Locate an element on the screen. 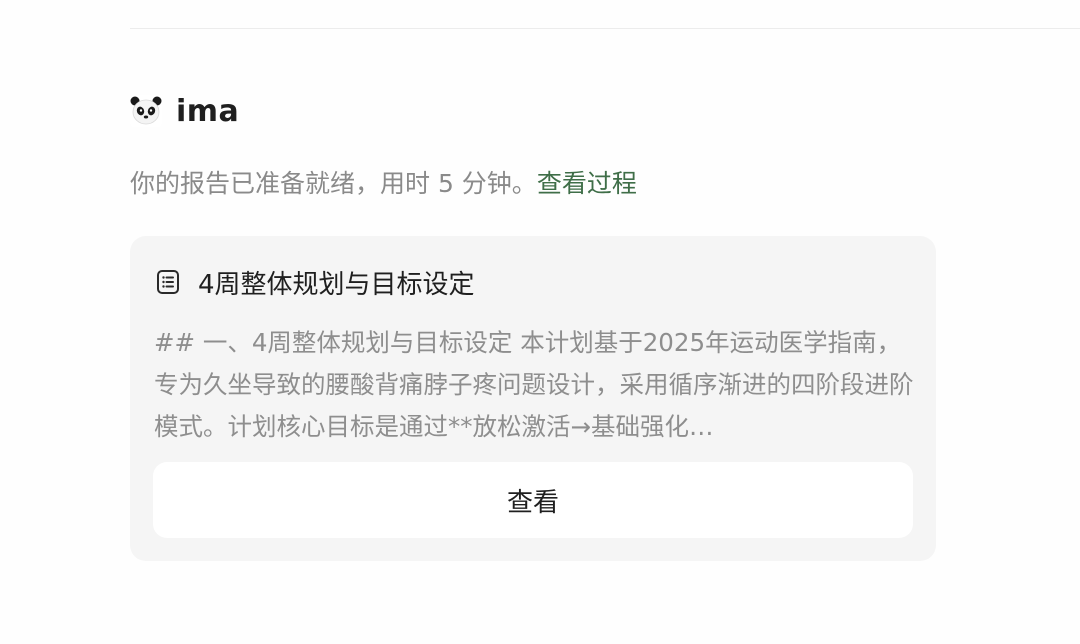 The height and width of the screenshot is (644, 1080). bot-name: ima is located at coordinates (208, 111).